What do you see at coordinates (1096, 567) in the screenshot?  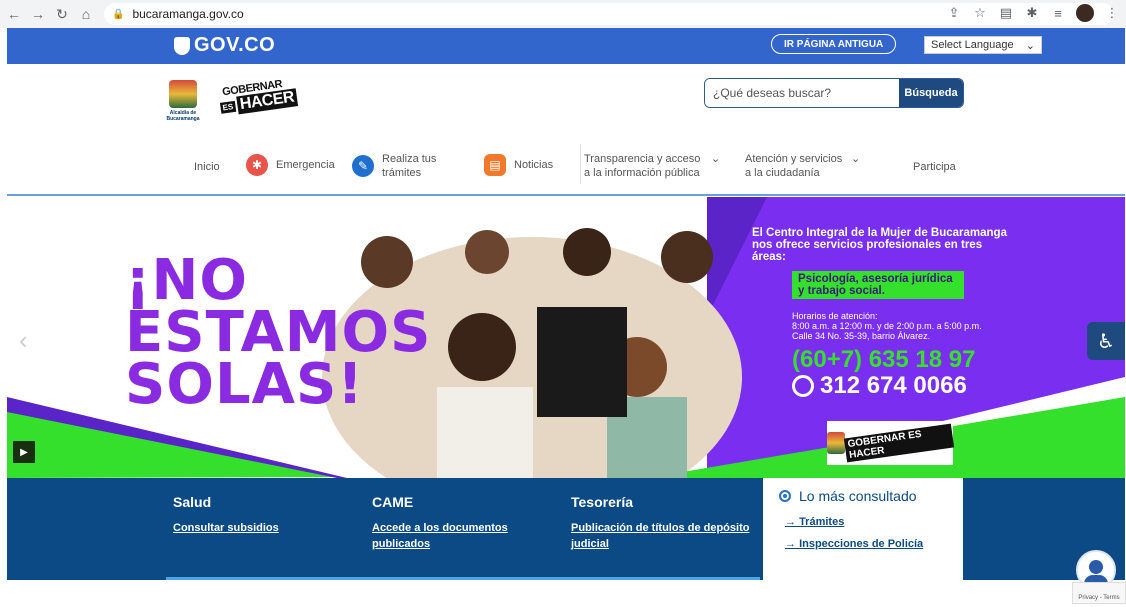 I see `chat-head-shape` at bounding box center [1096, 567].